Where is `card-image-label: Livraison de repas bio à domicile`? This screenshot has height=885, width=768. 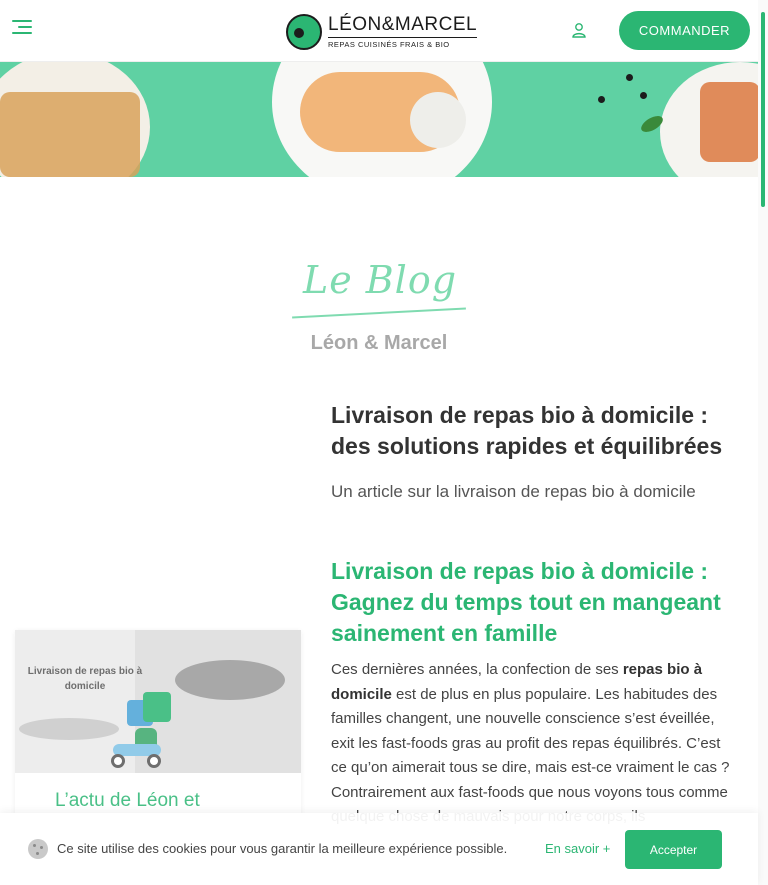 card-image-label: Livraison de repas bio à domicile is located at coordinates (85, 679).